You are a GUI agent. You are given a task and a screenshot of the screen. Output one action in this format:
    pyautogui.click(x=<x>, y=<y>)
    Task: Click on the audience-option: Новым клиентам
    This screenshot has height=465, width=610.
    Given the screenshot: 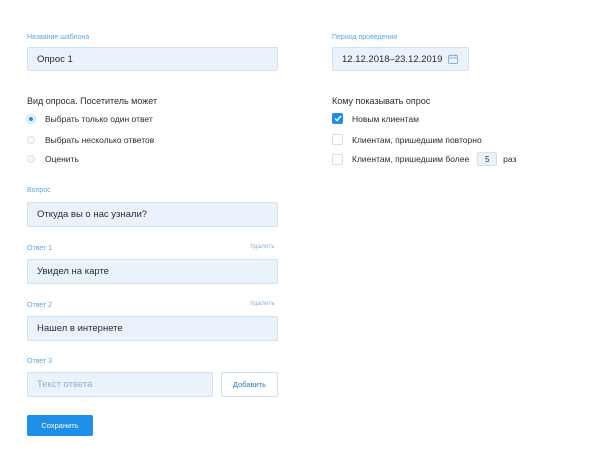 What is the action you would take?
    pyautogui.click(x=375, y=118)
    